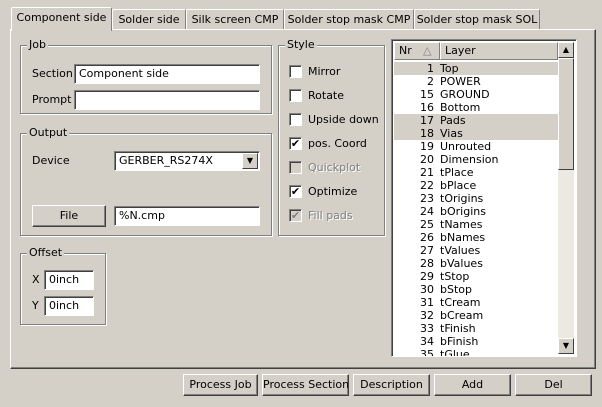 Image resolution: width=602 pixels, height=407 pixels. I want to click on layer-nr: 21, so click(427, 172).